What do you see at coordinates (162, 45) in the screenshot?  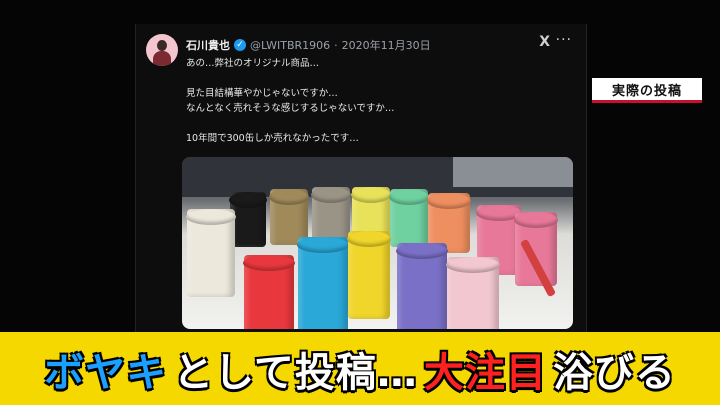 I see `avatar-head` at bounding box center [162, 45].